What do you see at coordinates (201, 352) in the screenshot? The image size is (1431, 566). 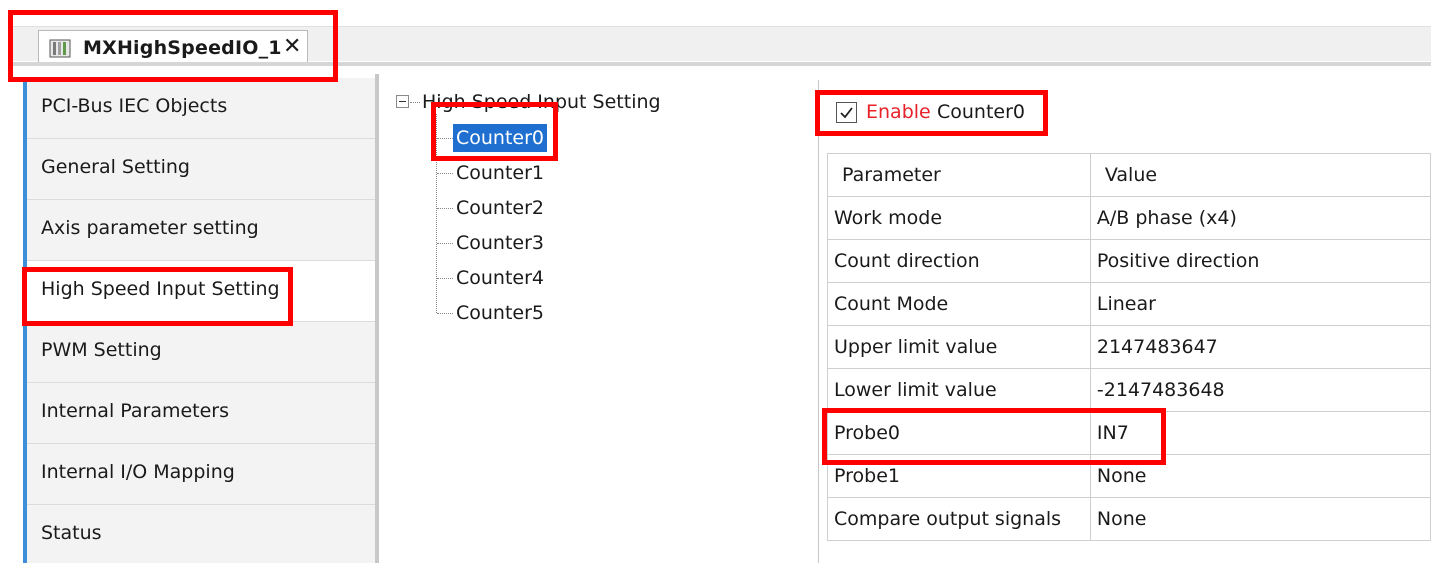 I see `nav-item-pwm-setting: PWM Setting` at bounding box center [201, 352].